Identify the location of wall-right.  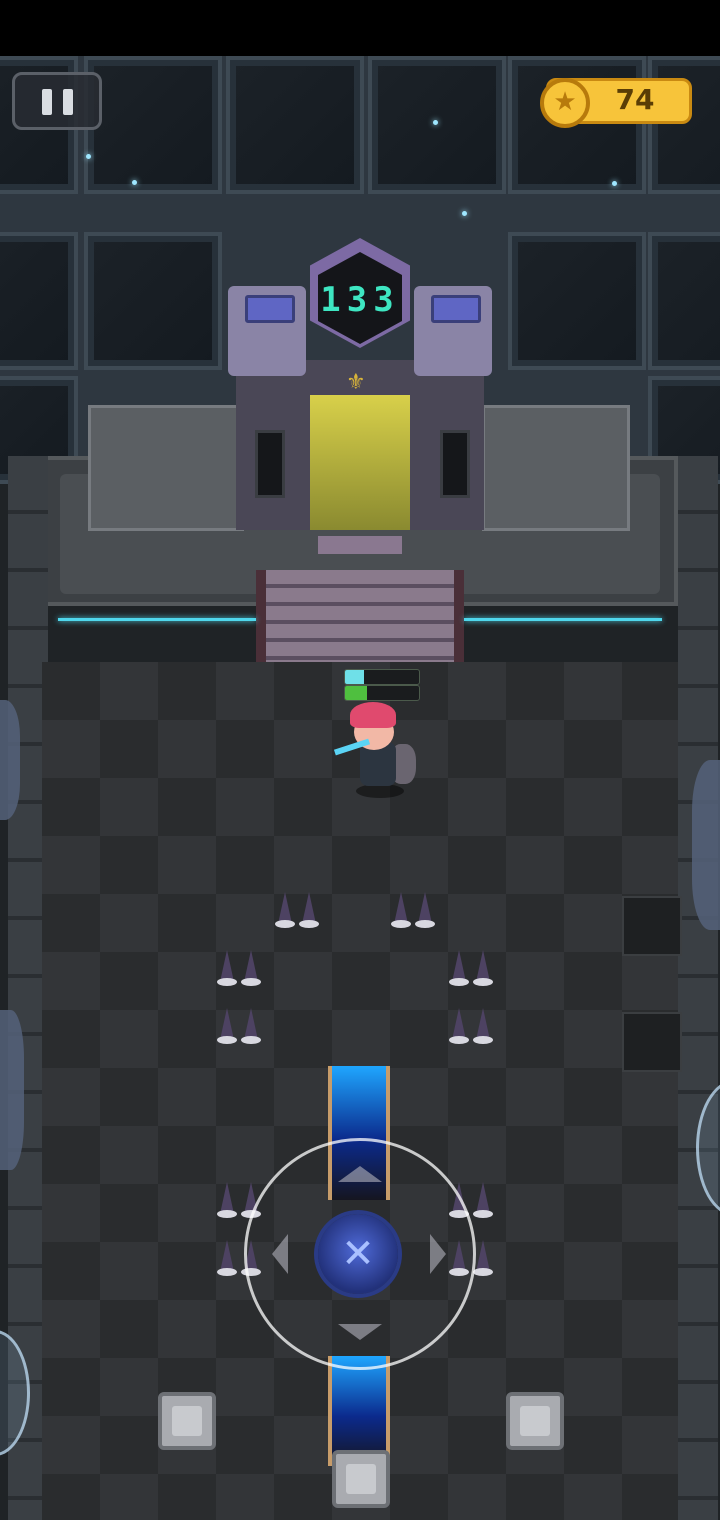
(698, 988).